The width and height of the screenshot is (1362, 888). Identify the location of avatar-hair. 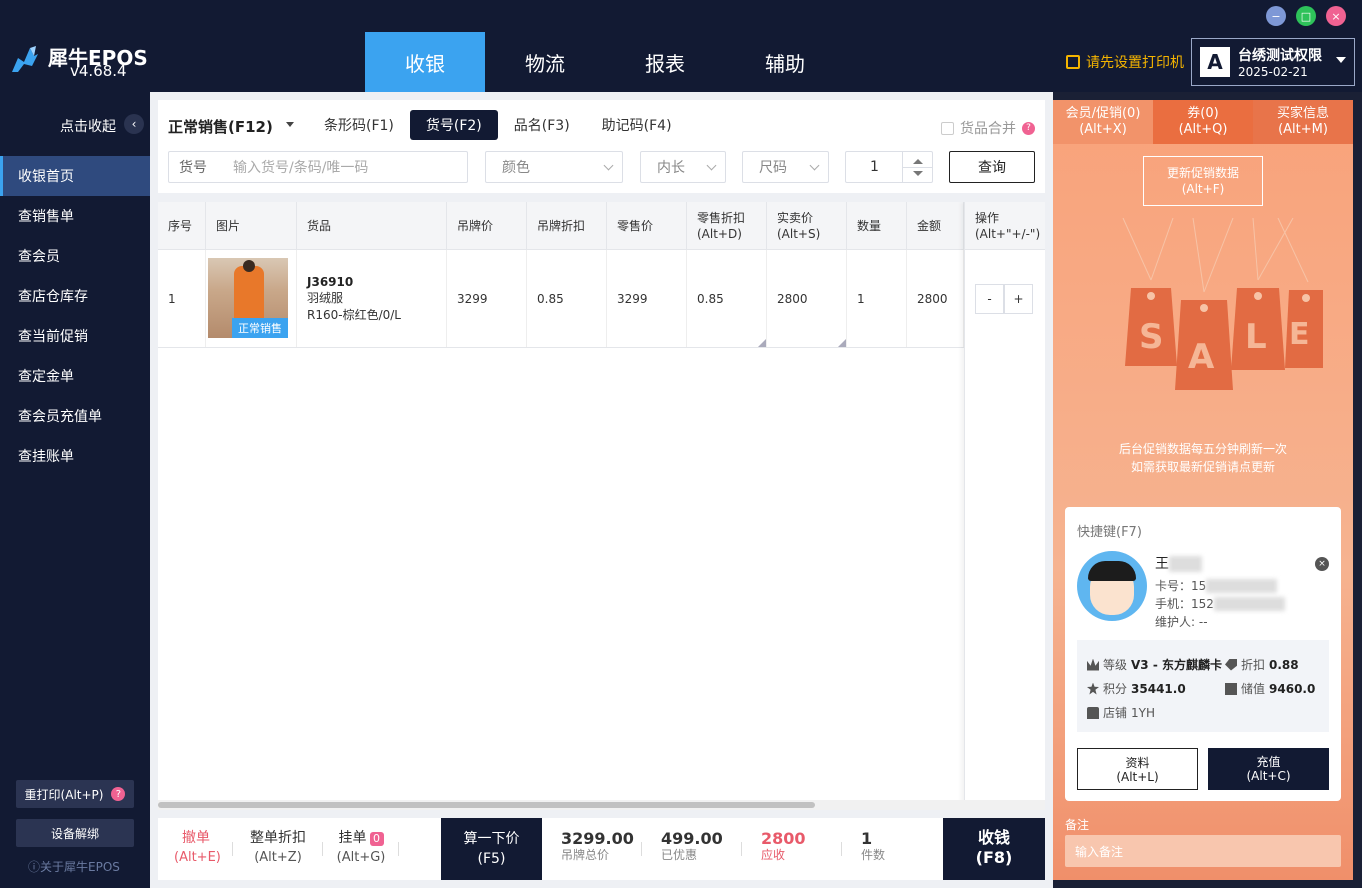
(1112, 571).